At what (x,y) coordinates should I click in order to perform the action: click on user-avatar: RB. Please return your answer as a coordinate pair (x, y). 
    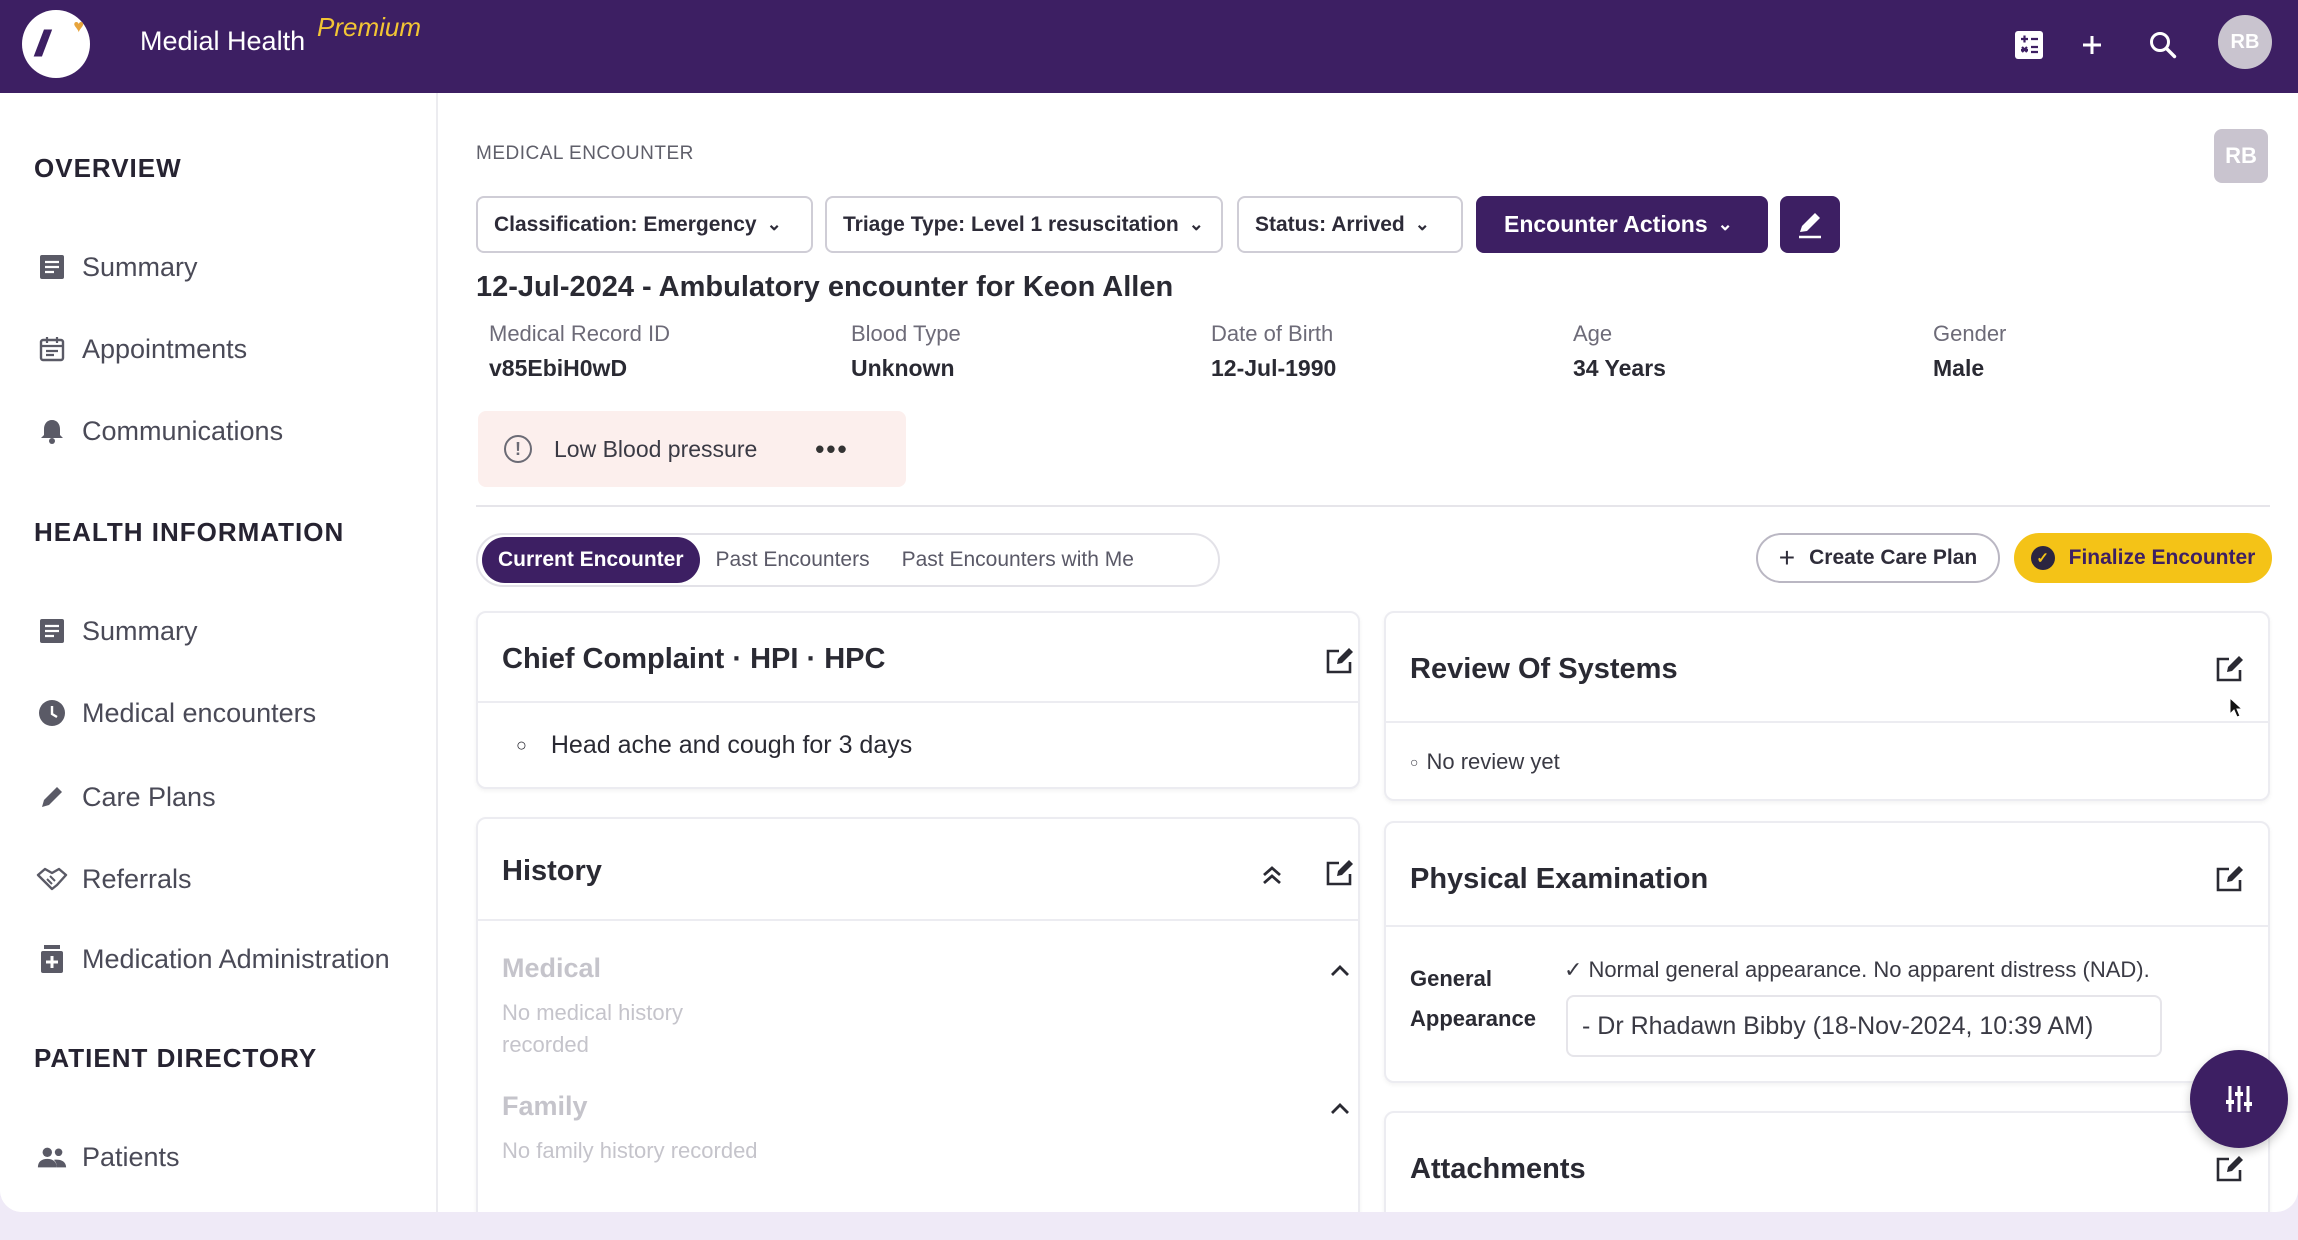
    Looking at the image, I should click on (2245, 42).